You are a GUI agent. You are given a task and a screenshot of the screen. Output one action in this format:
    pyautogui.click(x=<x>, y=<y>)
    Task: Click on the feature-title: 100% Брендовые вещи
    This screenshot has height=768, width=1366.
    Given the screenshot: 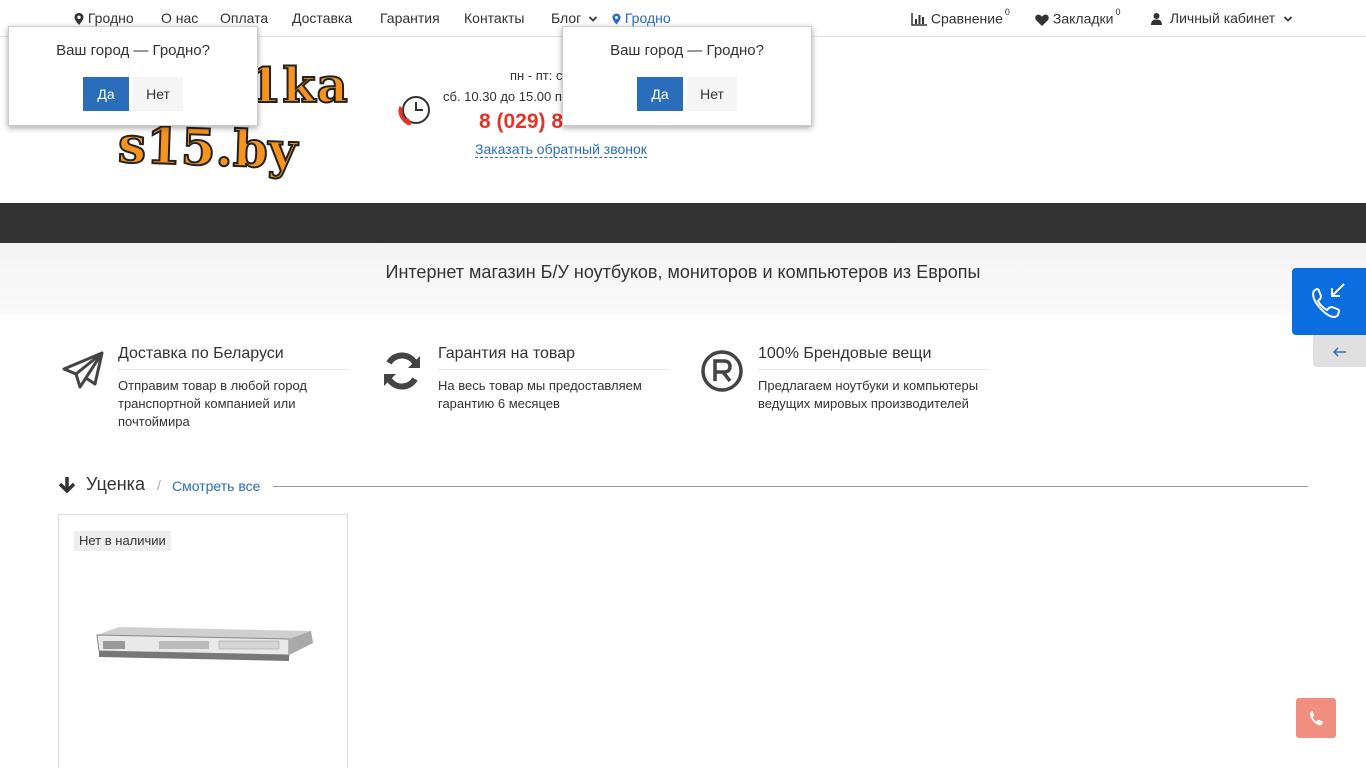 What is the action you would take?
    pyautogui.click(x=873, y=357)
    